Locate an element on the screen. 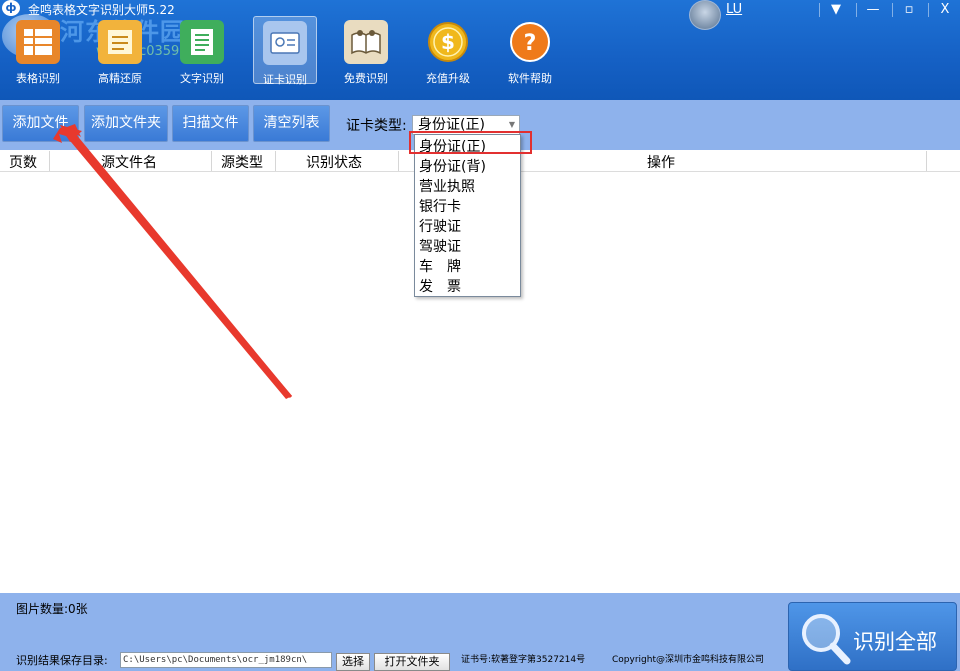  nav-high-precision-restore: 高精还原 is located at coordinates (120, 50).